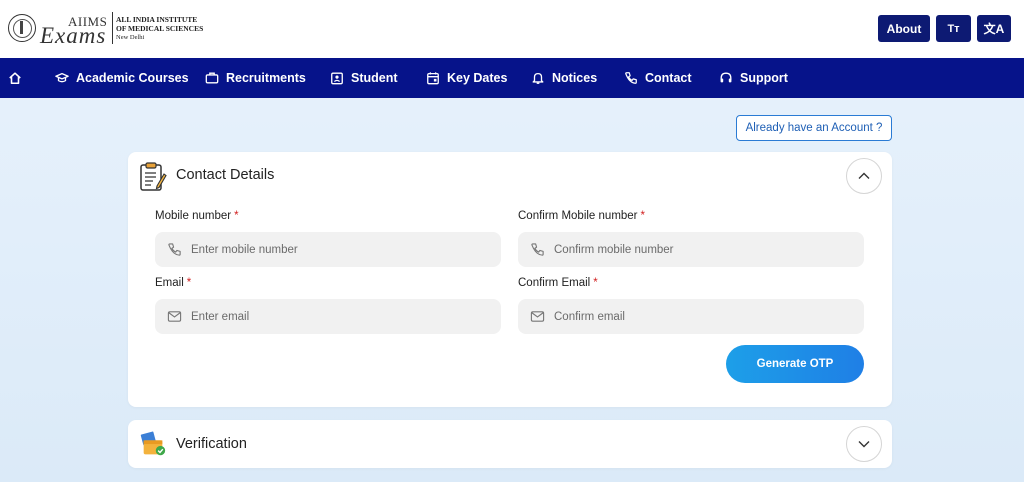 This screenshot has height=482, width=1024. I want to click on email-input, so click(341, 316).